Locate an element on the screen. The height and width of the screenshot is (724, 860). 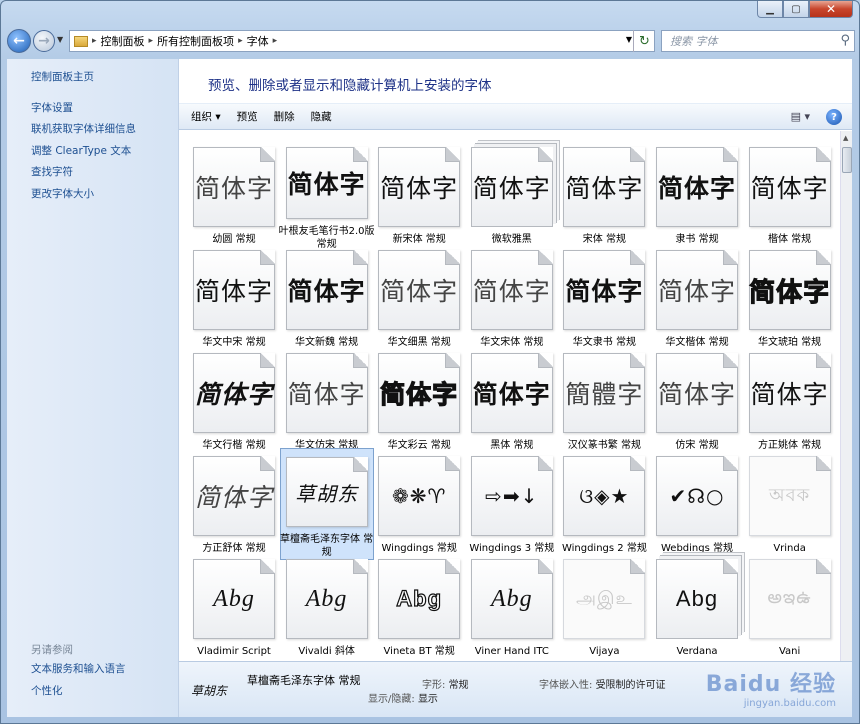
font-tile: 草胡东 草檀斋毛泽东字体 常规 is located at coordinates (326, 504).